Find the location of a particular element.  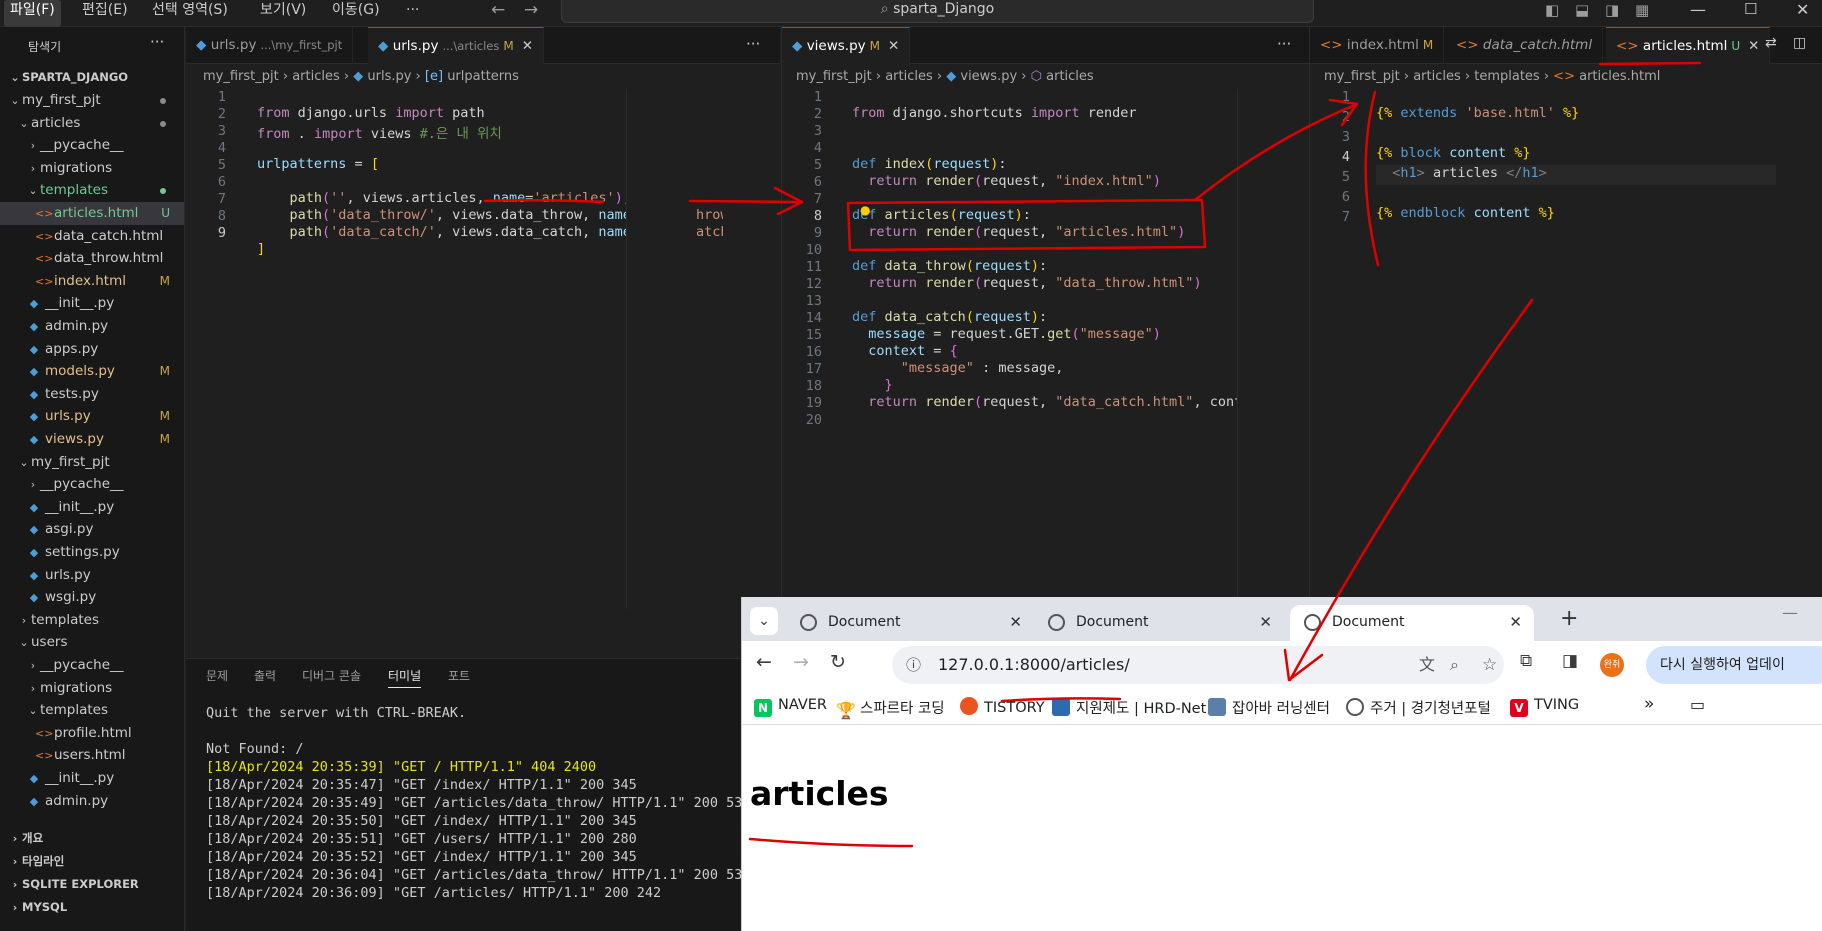

section-outline: › 개요 is located at coordinates (92, 838).